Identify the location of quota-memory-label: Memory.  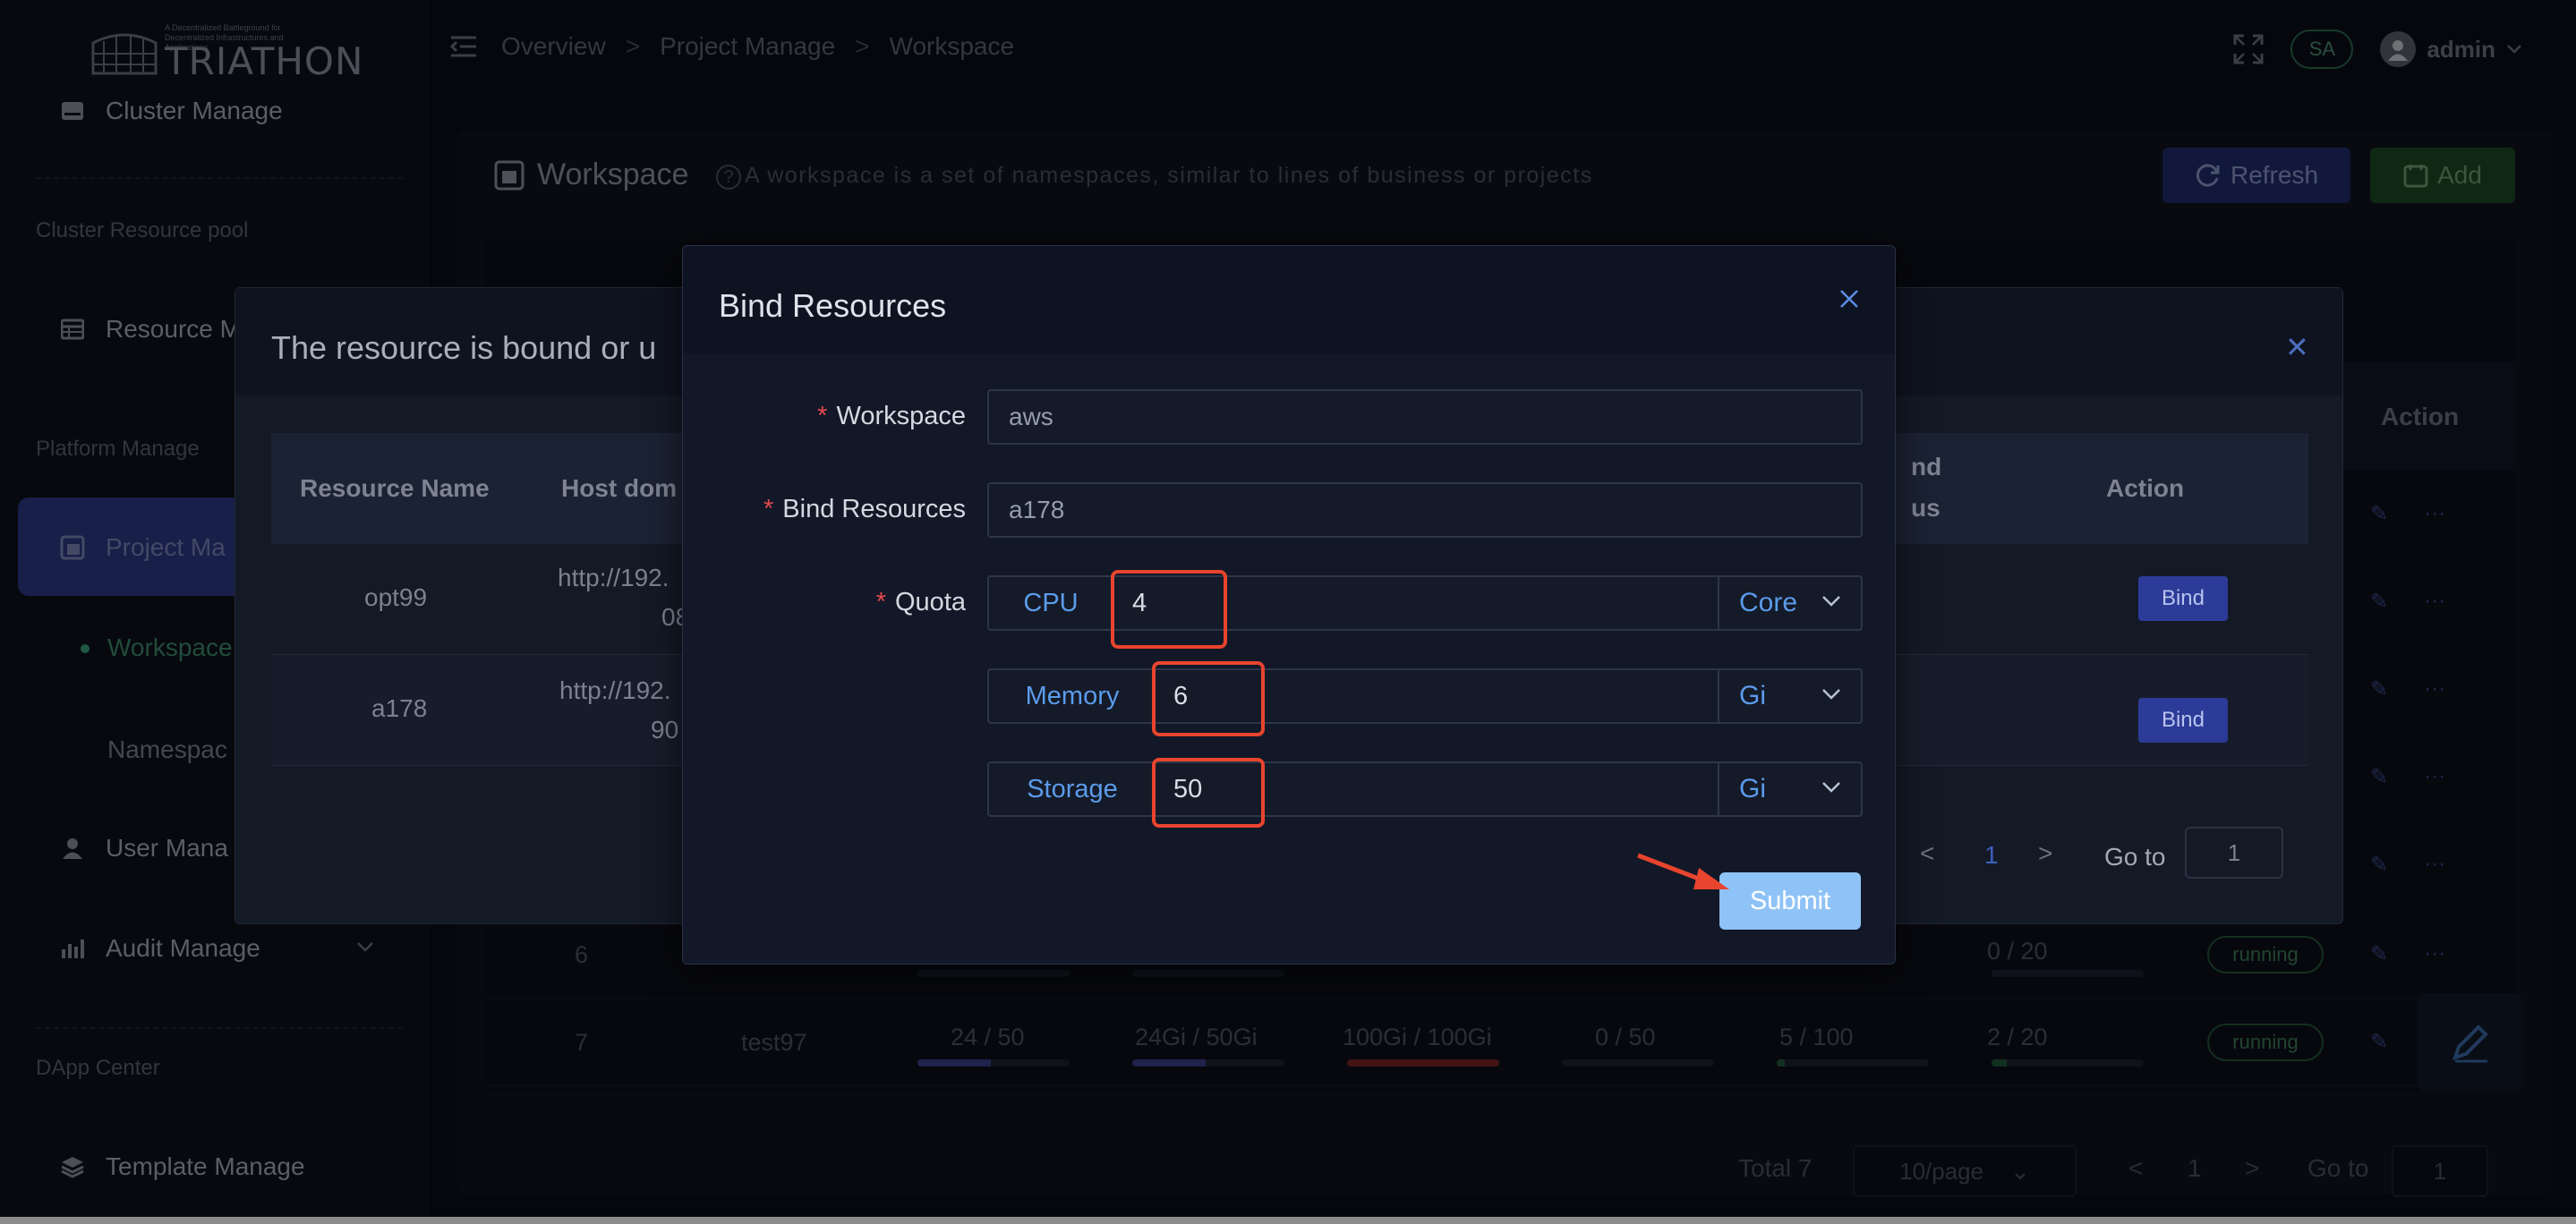
(1072, 695).